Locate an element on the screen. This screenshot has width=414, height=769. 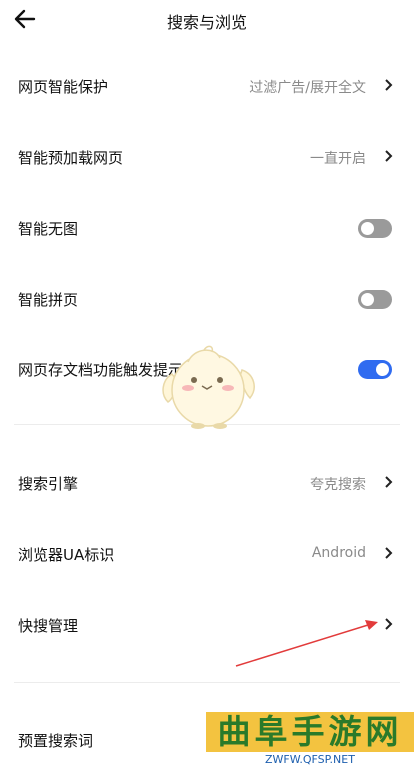
row-page-join: 智能拼页 is located at coordinates (207, 299).